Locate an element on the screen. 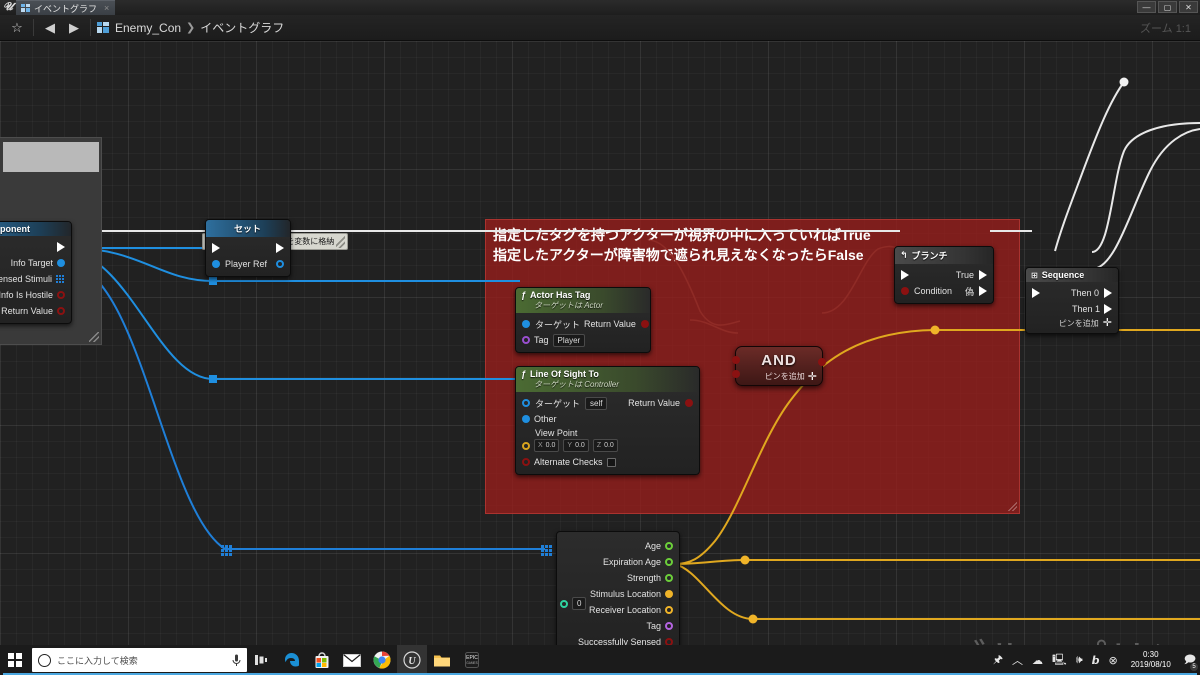 This screenshot has width=1200, height=675. pin-row: Condition 偽 is located at coordinates (944, 291).